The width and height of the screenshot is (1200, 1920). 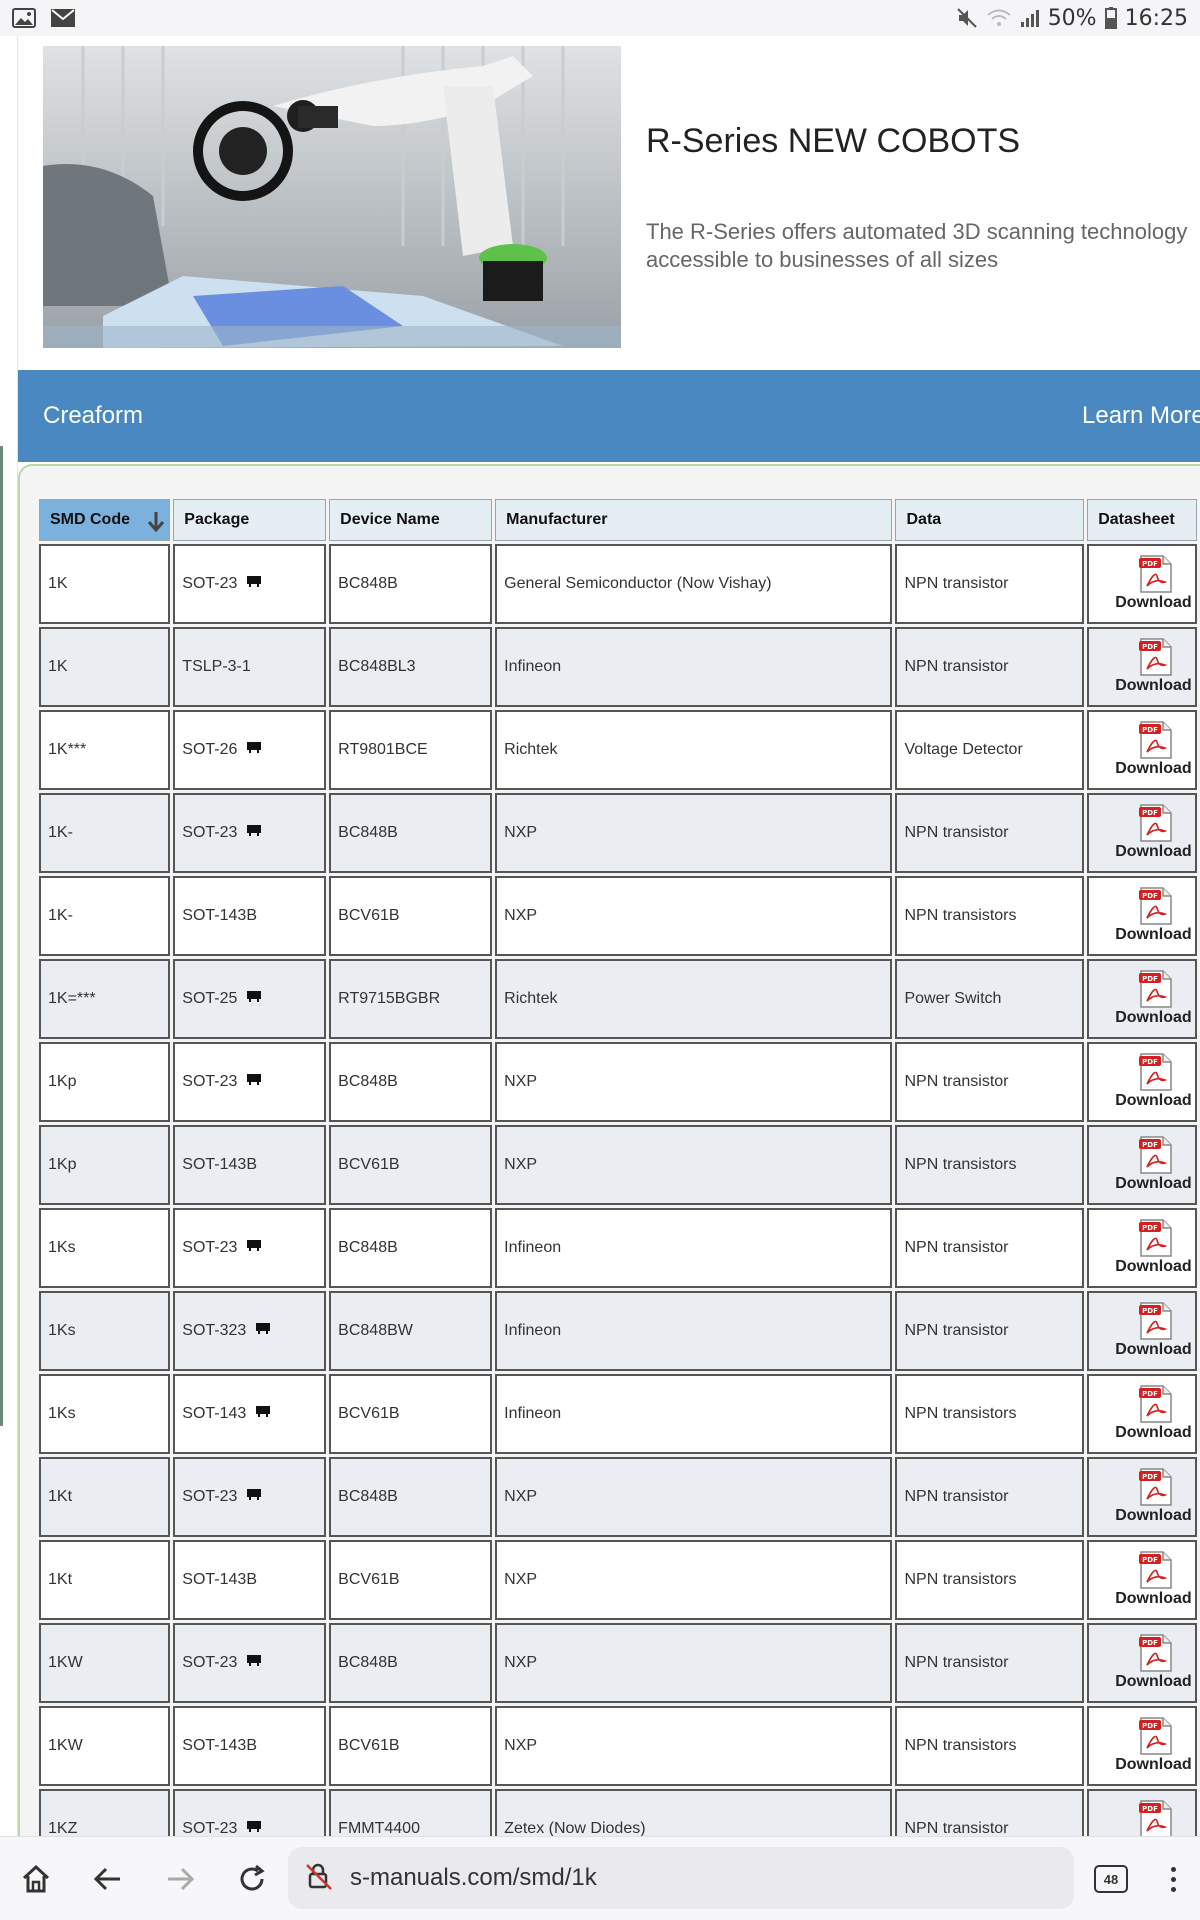 I want to click on cell-smd-code: 1K=***, so click(x=105, y=999).